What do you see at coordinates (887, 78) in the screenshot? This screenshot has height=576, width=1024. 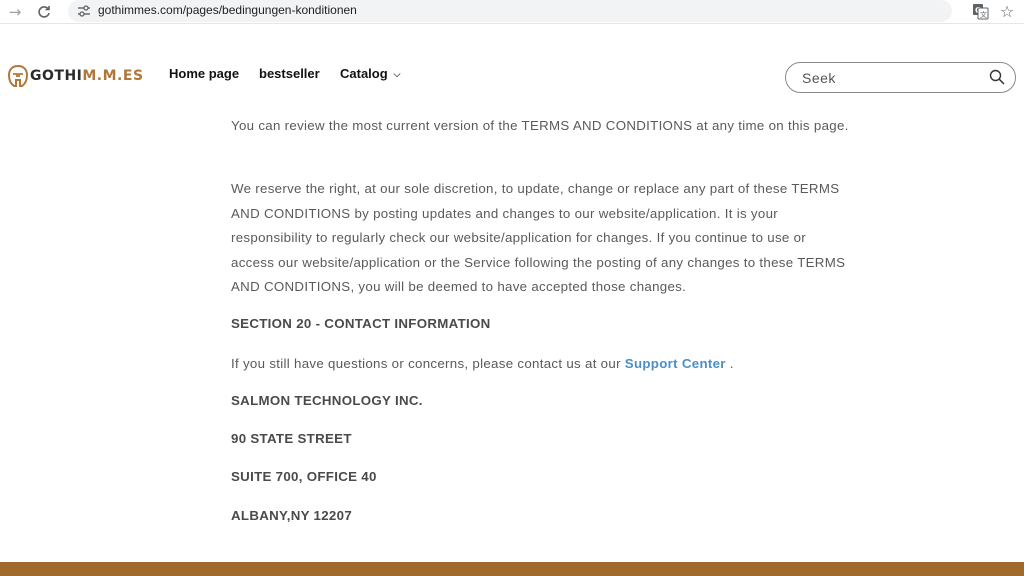 I see `search-input` at bounding box center [887, 78].